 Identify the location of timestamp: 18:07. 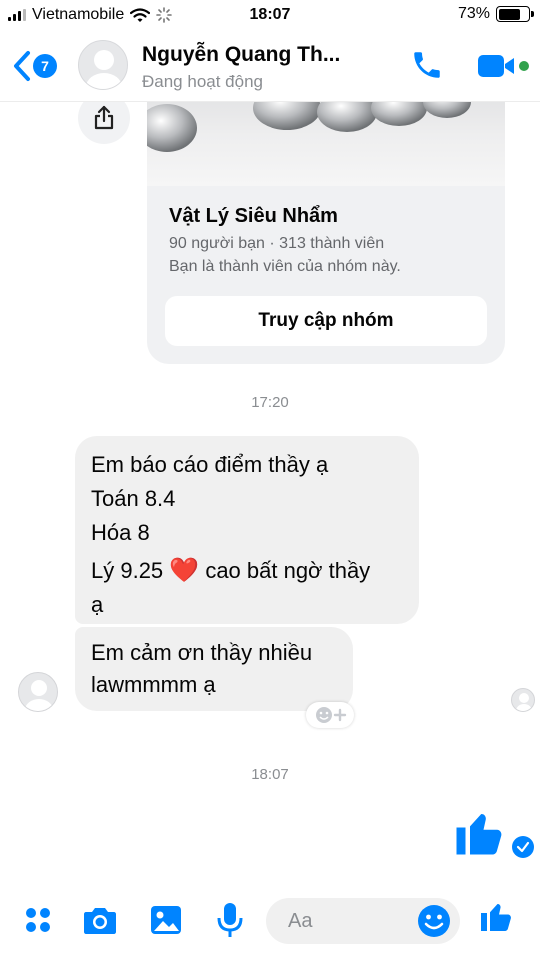
(270, 774).